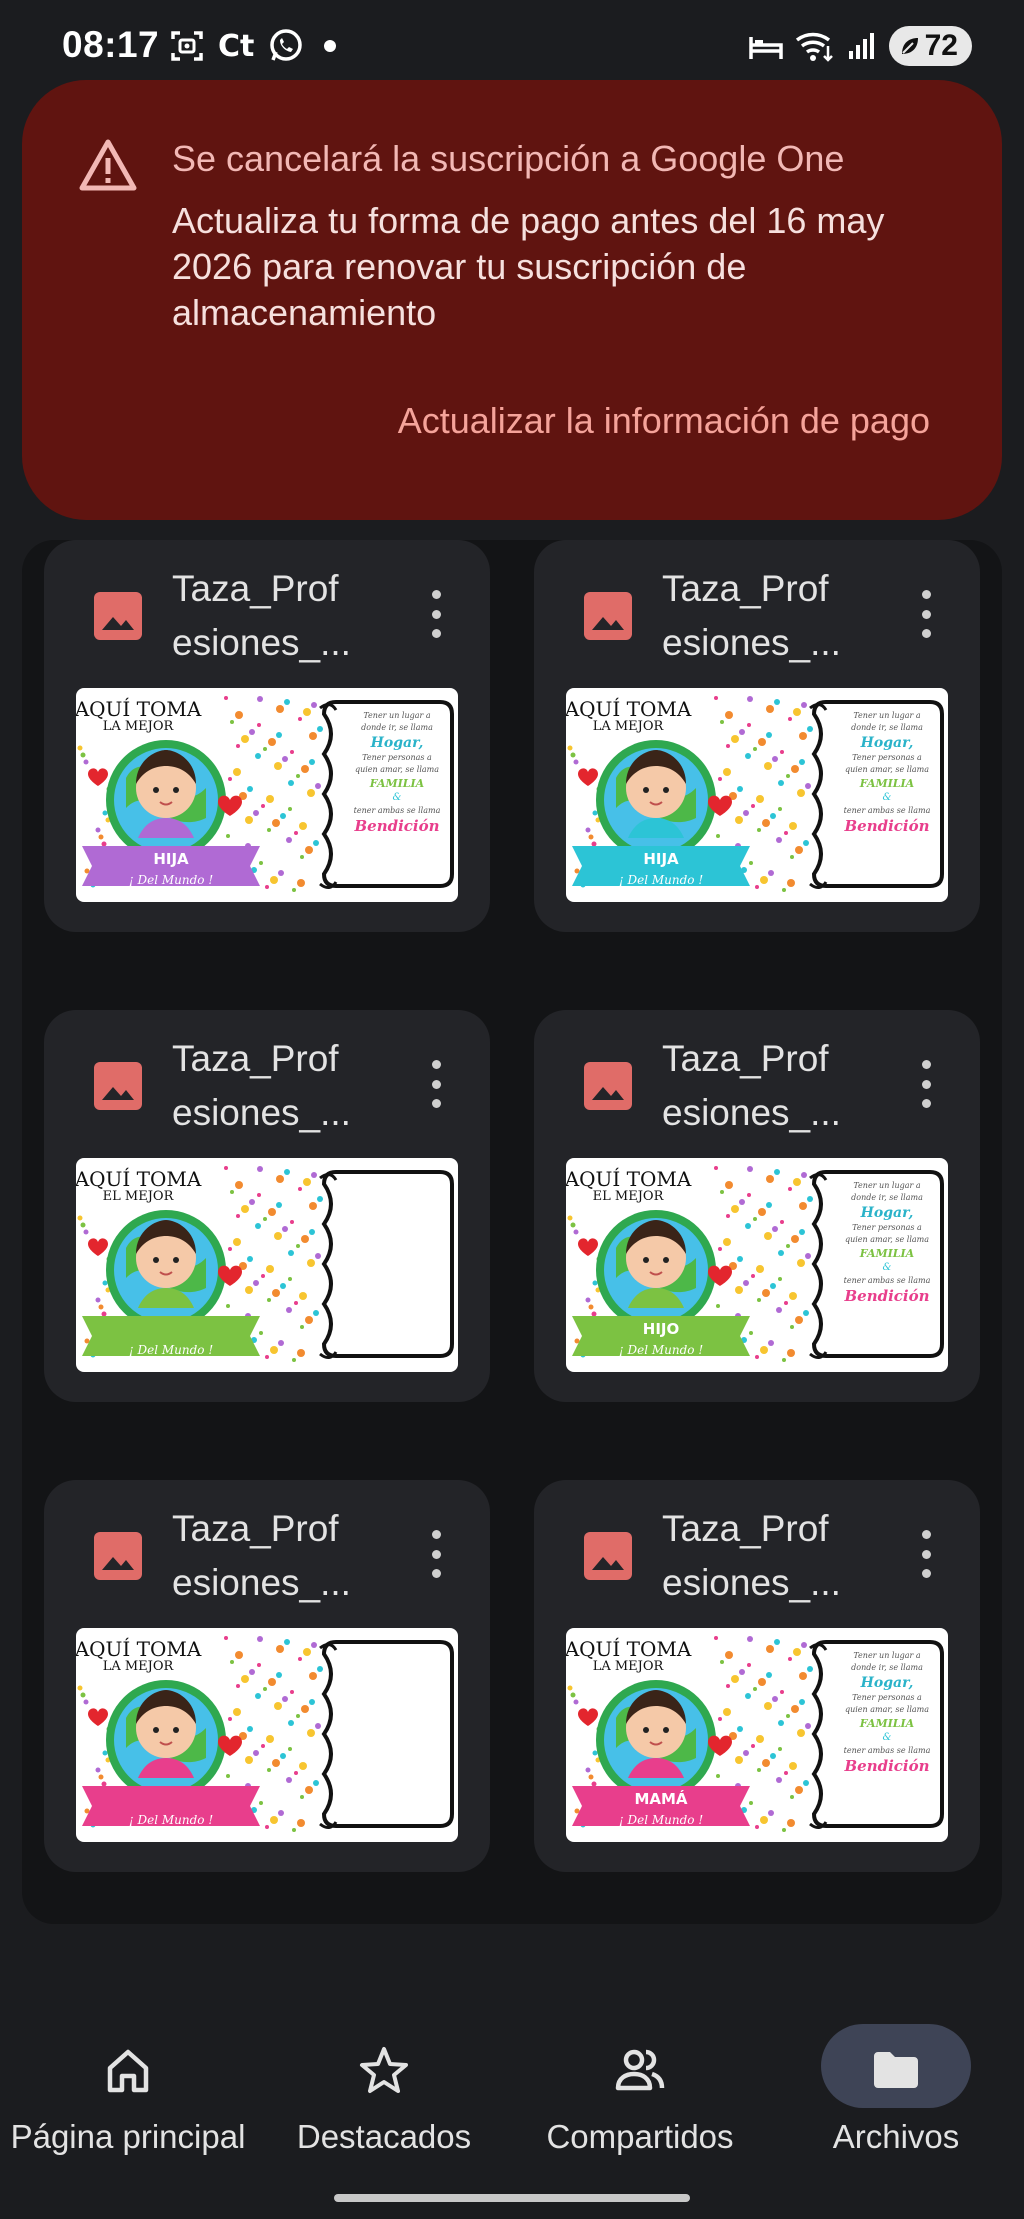 The width and height of the screenshot is (1024, 2219). I want to click on thumbnail-ribbon: HIJA, so click(171, 859).